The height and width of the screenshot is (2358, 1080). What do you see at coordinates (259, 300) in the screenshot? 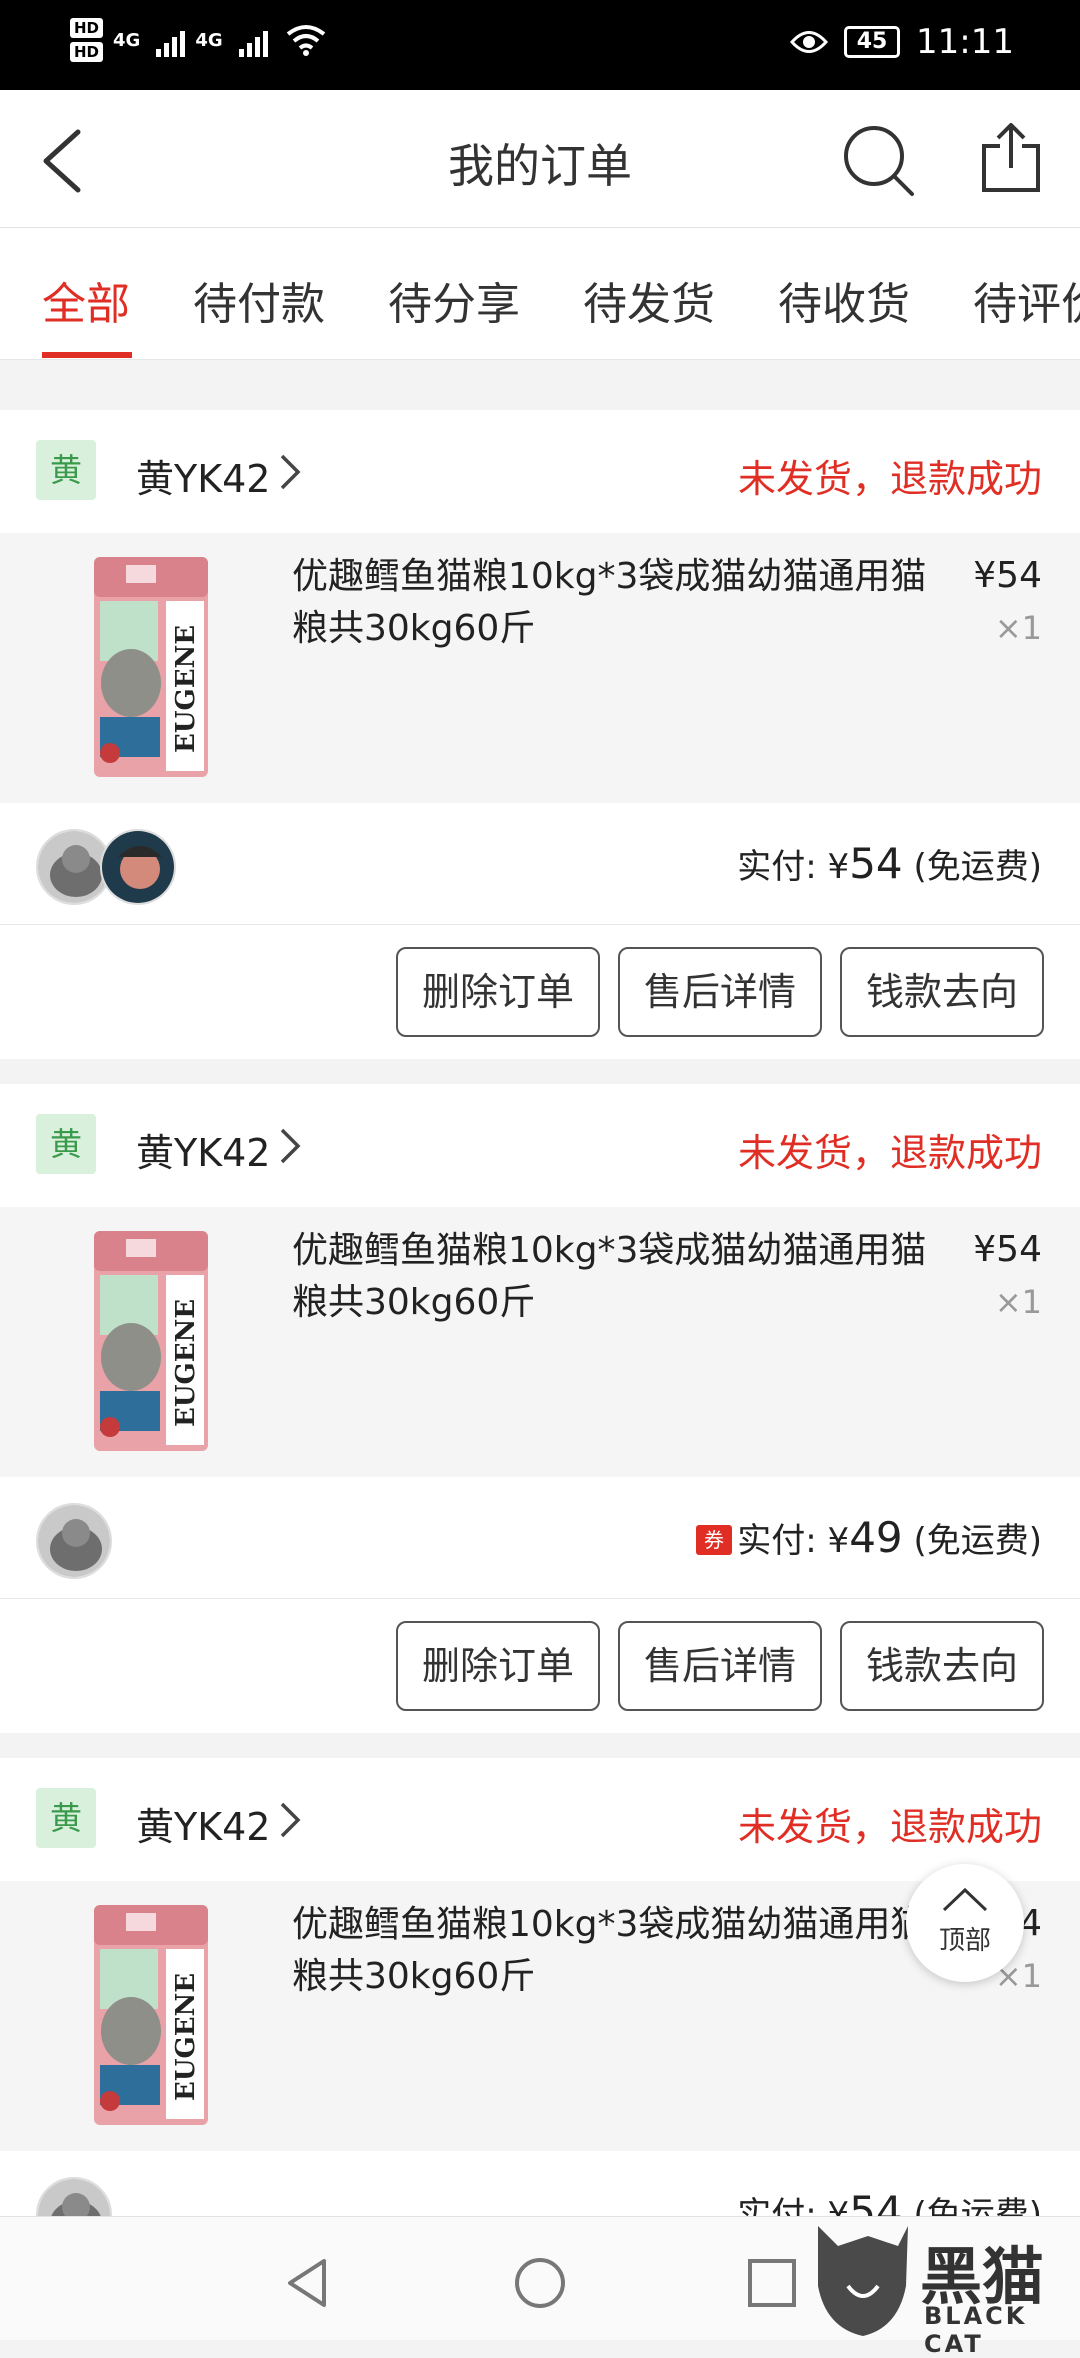
I see `tab-pending-payment: 待付款` at bounding box center [259, 300].